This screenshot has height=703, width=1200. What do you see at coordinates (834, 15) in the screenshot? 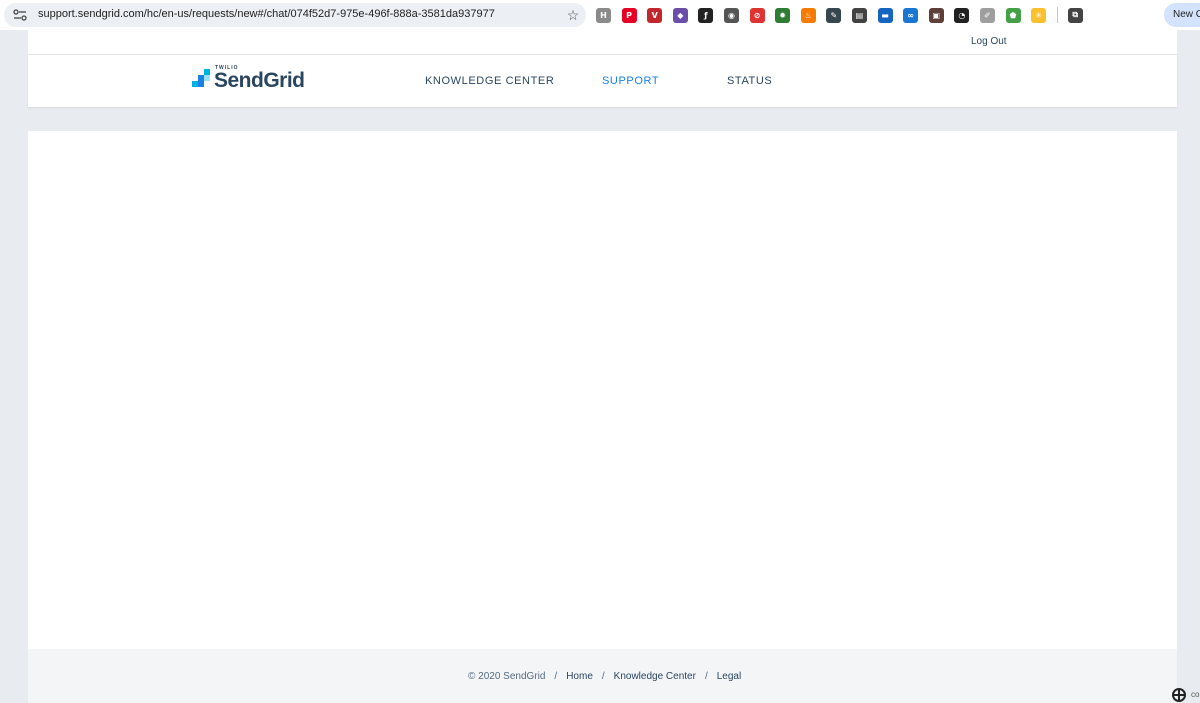
I see `tag-icon: ✎` at bounding box center [834, 15].